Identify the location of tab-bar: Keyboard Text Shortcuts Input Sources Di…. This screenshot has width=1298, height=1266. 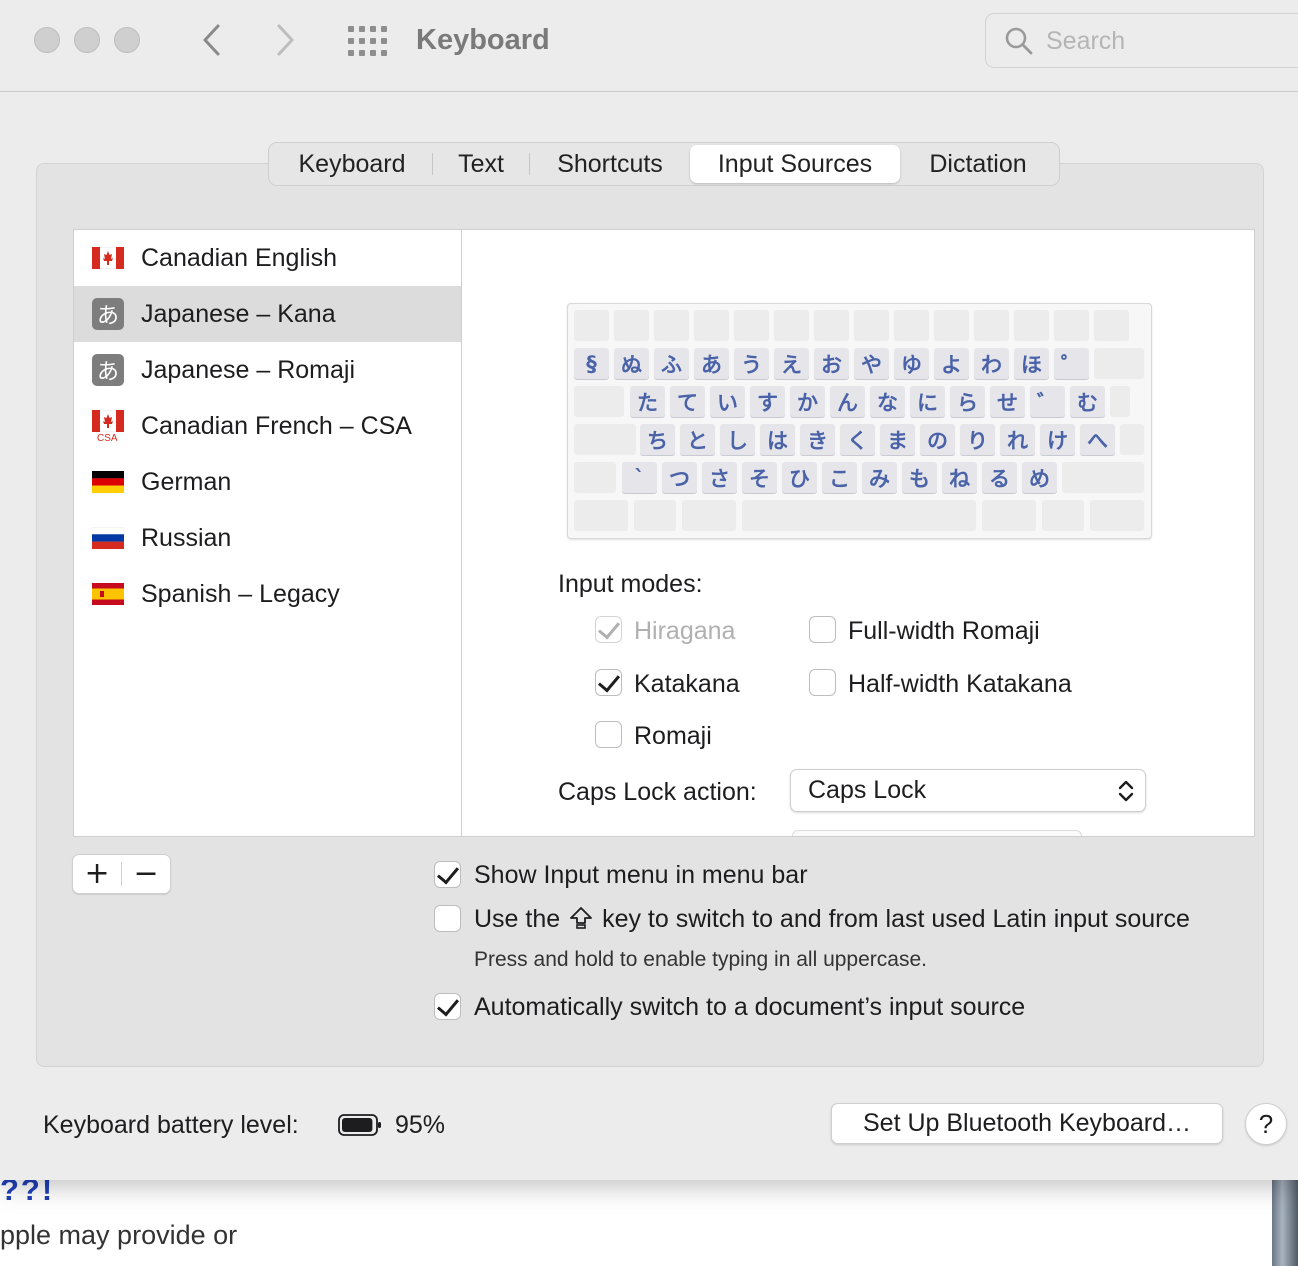
(664, 164).